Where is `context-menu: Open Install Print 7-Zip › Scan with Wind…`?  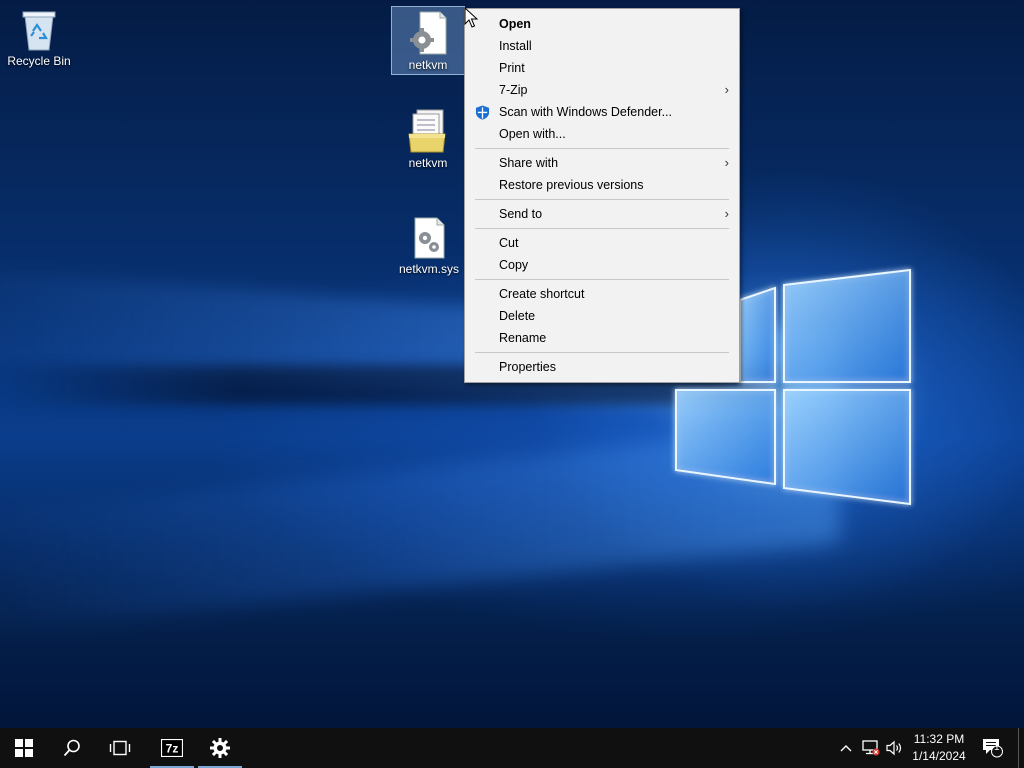
context-menu: Open Install Print 7-Zip › Scan with Wind… is located at coordinates (602, 195).